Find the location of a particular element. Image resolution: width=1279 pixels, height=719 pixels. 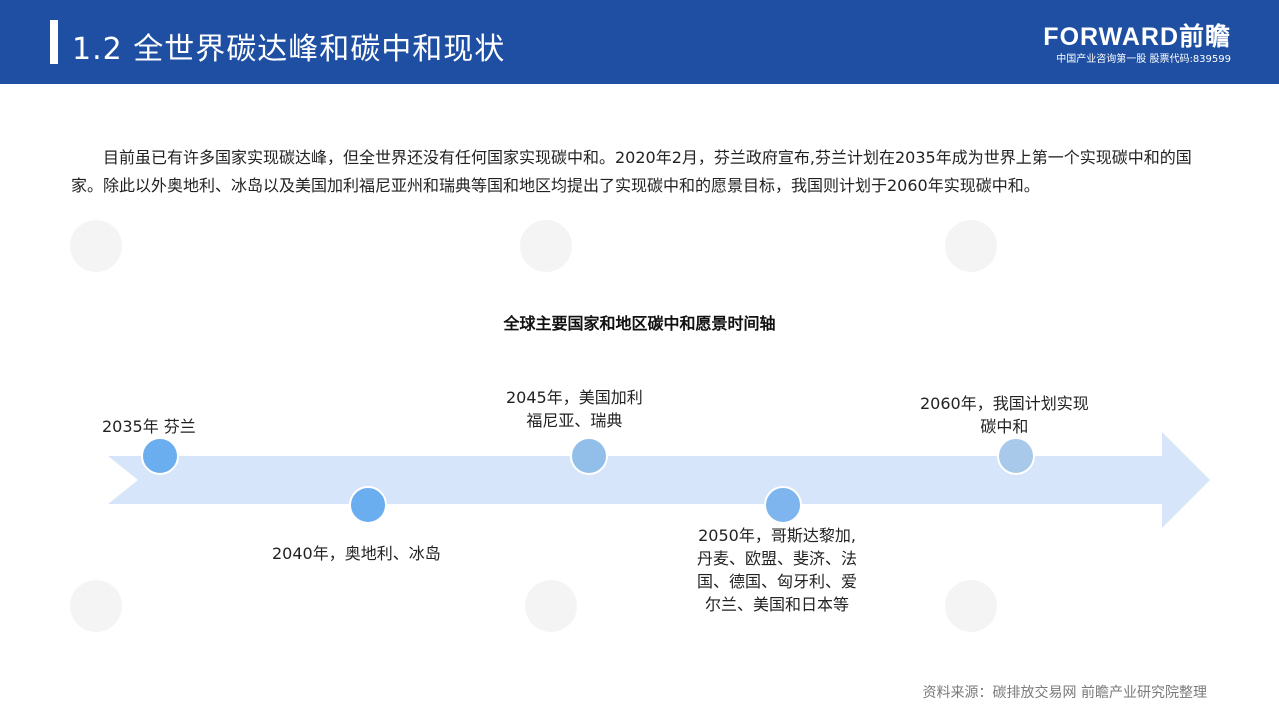

source-note: 资料来源：碳排放交易网 前瞻产业研究院整理 is located at coordinates (1064, 693).